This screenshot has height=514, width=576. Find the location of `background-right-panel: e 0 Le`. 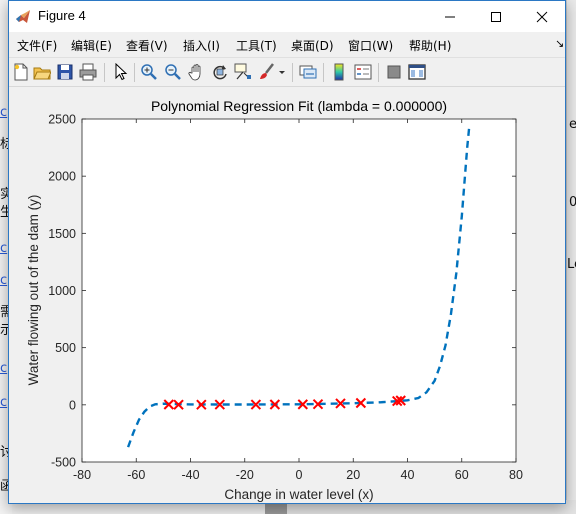

background-right-panel: e 0 Le is located at coordinates (571, 257).